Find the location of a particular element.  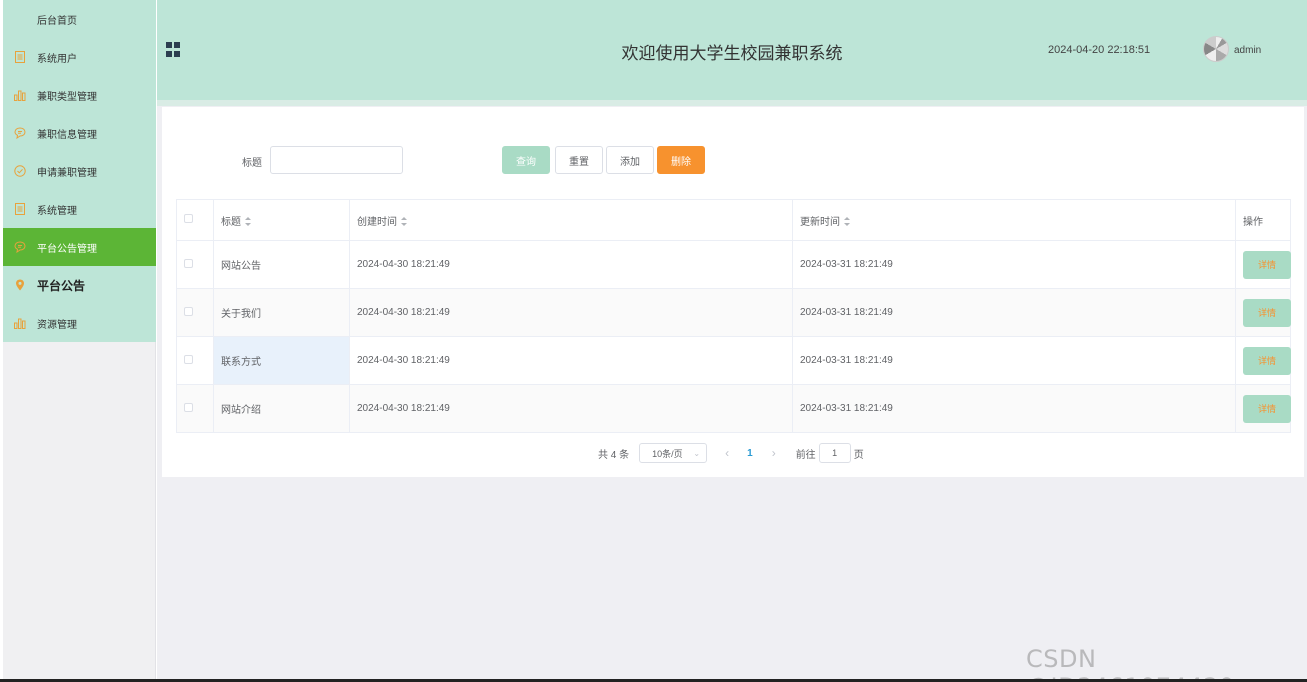

sidebar-item-home: 后台首页 is located at coordinates (79, 19).